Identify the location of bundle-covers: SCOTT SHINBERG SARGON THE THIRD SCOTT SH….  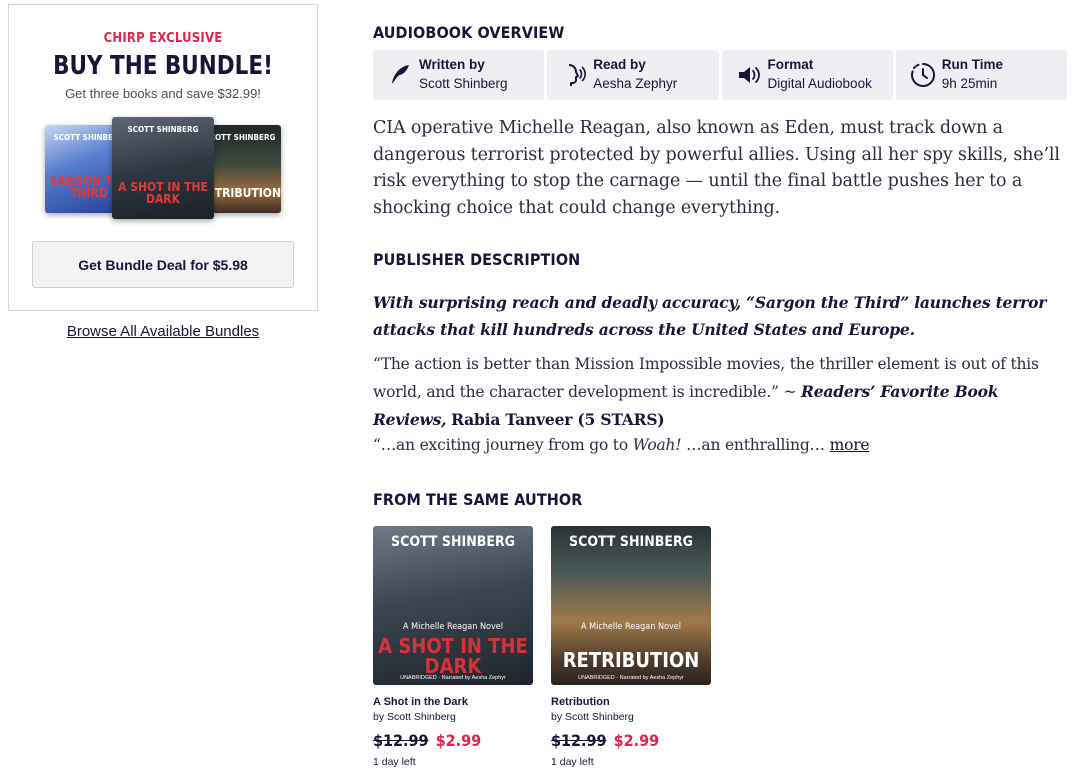
(163, 170).